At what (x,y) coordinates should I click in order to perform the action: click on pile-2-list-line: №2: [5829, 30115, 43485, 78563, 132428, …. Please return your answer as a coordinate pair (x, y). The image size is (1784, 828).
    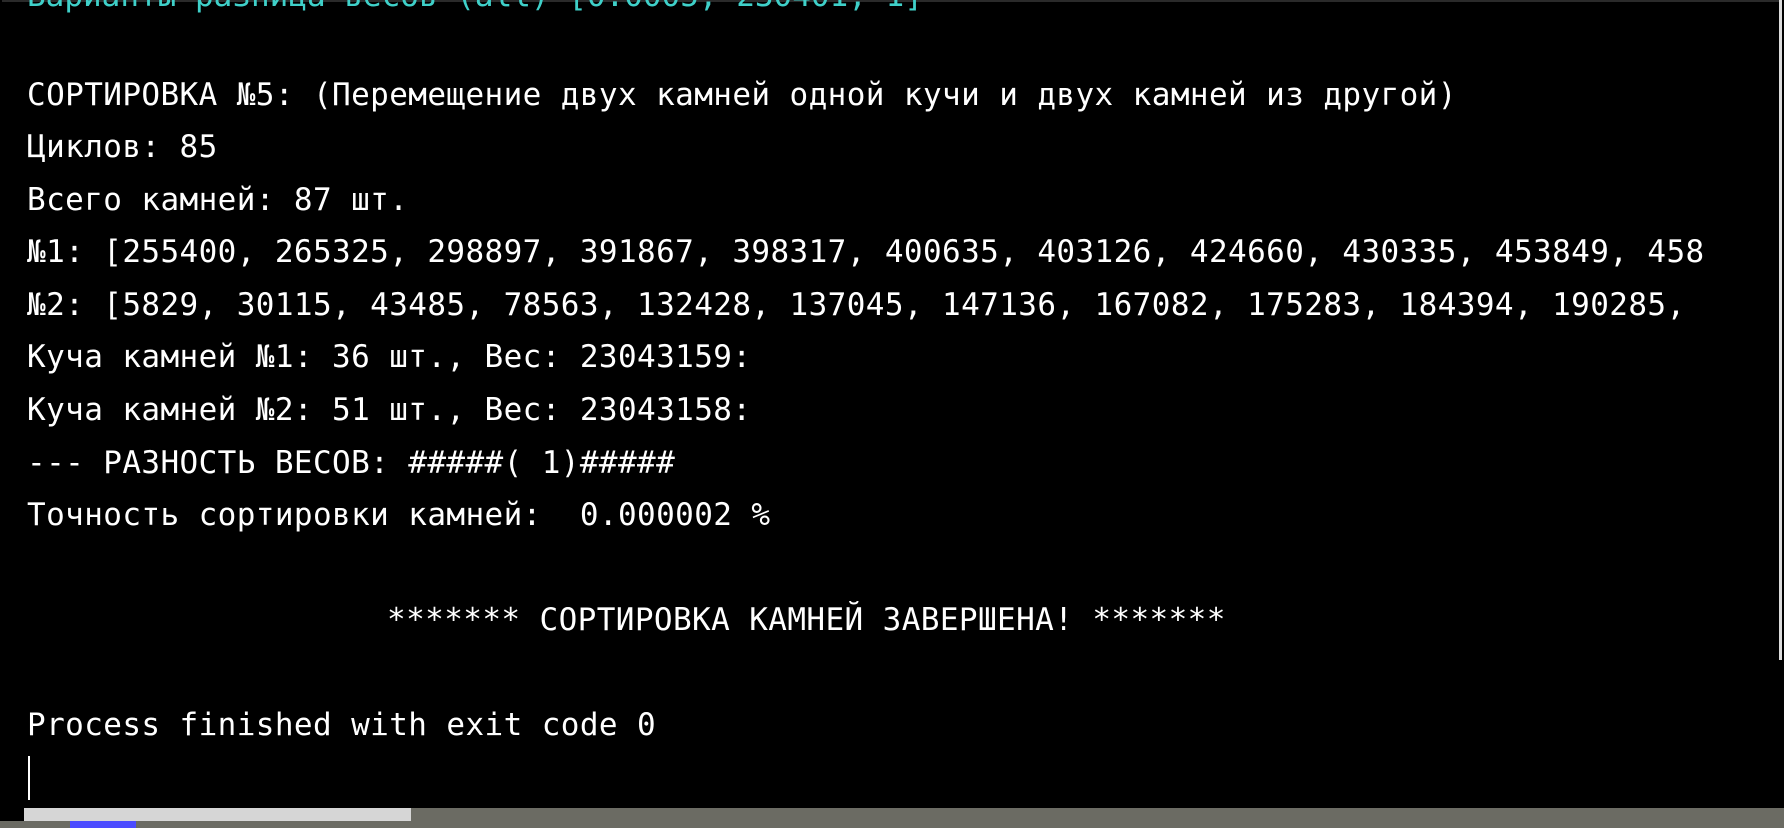
    Looking at the image, I should click on (856, 305).